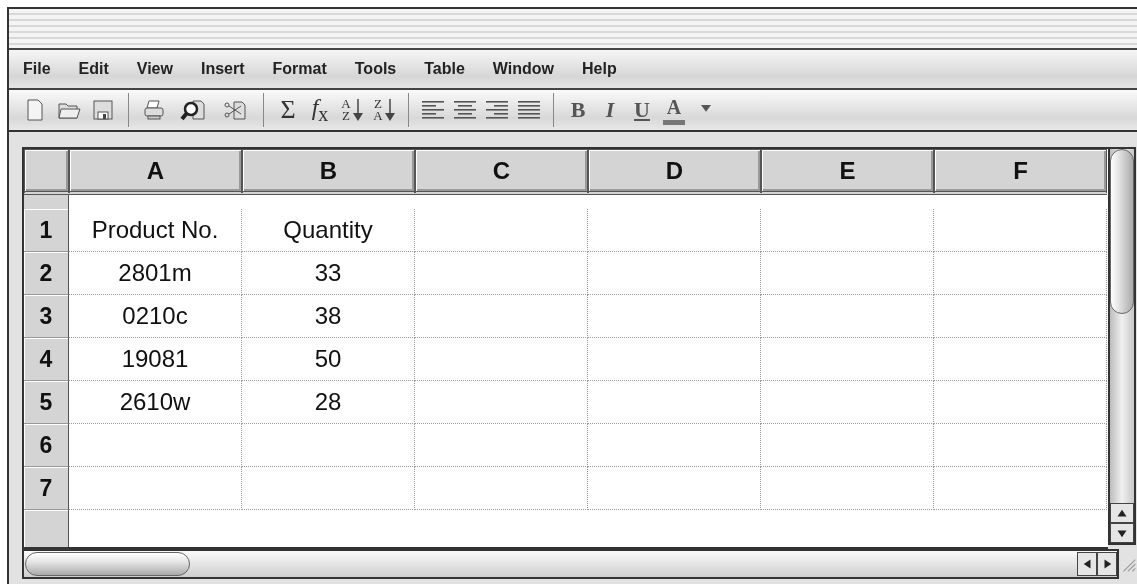 The image size is (1137, 584). Describe the element at coordinates (46, 230) in the screenshot. I see `row-header: 1` at that location.